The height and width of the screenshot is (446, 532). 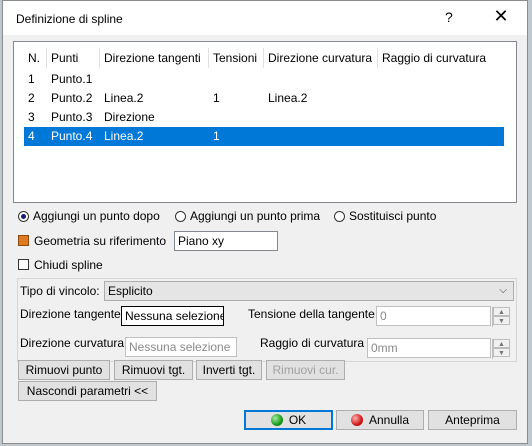 What do you see at coordinates (389, 420) in the screenshot?
I see `cancel-label: Annulla` at bounding box center [389, 420].